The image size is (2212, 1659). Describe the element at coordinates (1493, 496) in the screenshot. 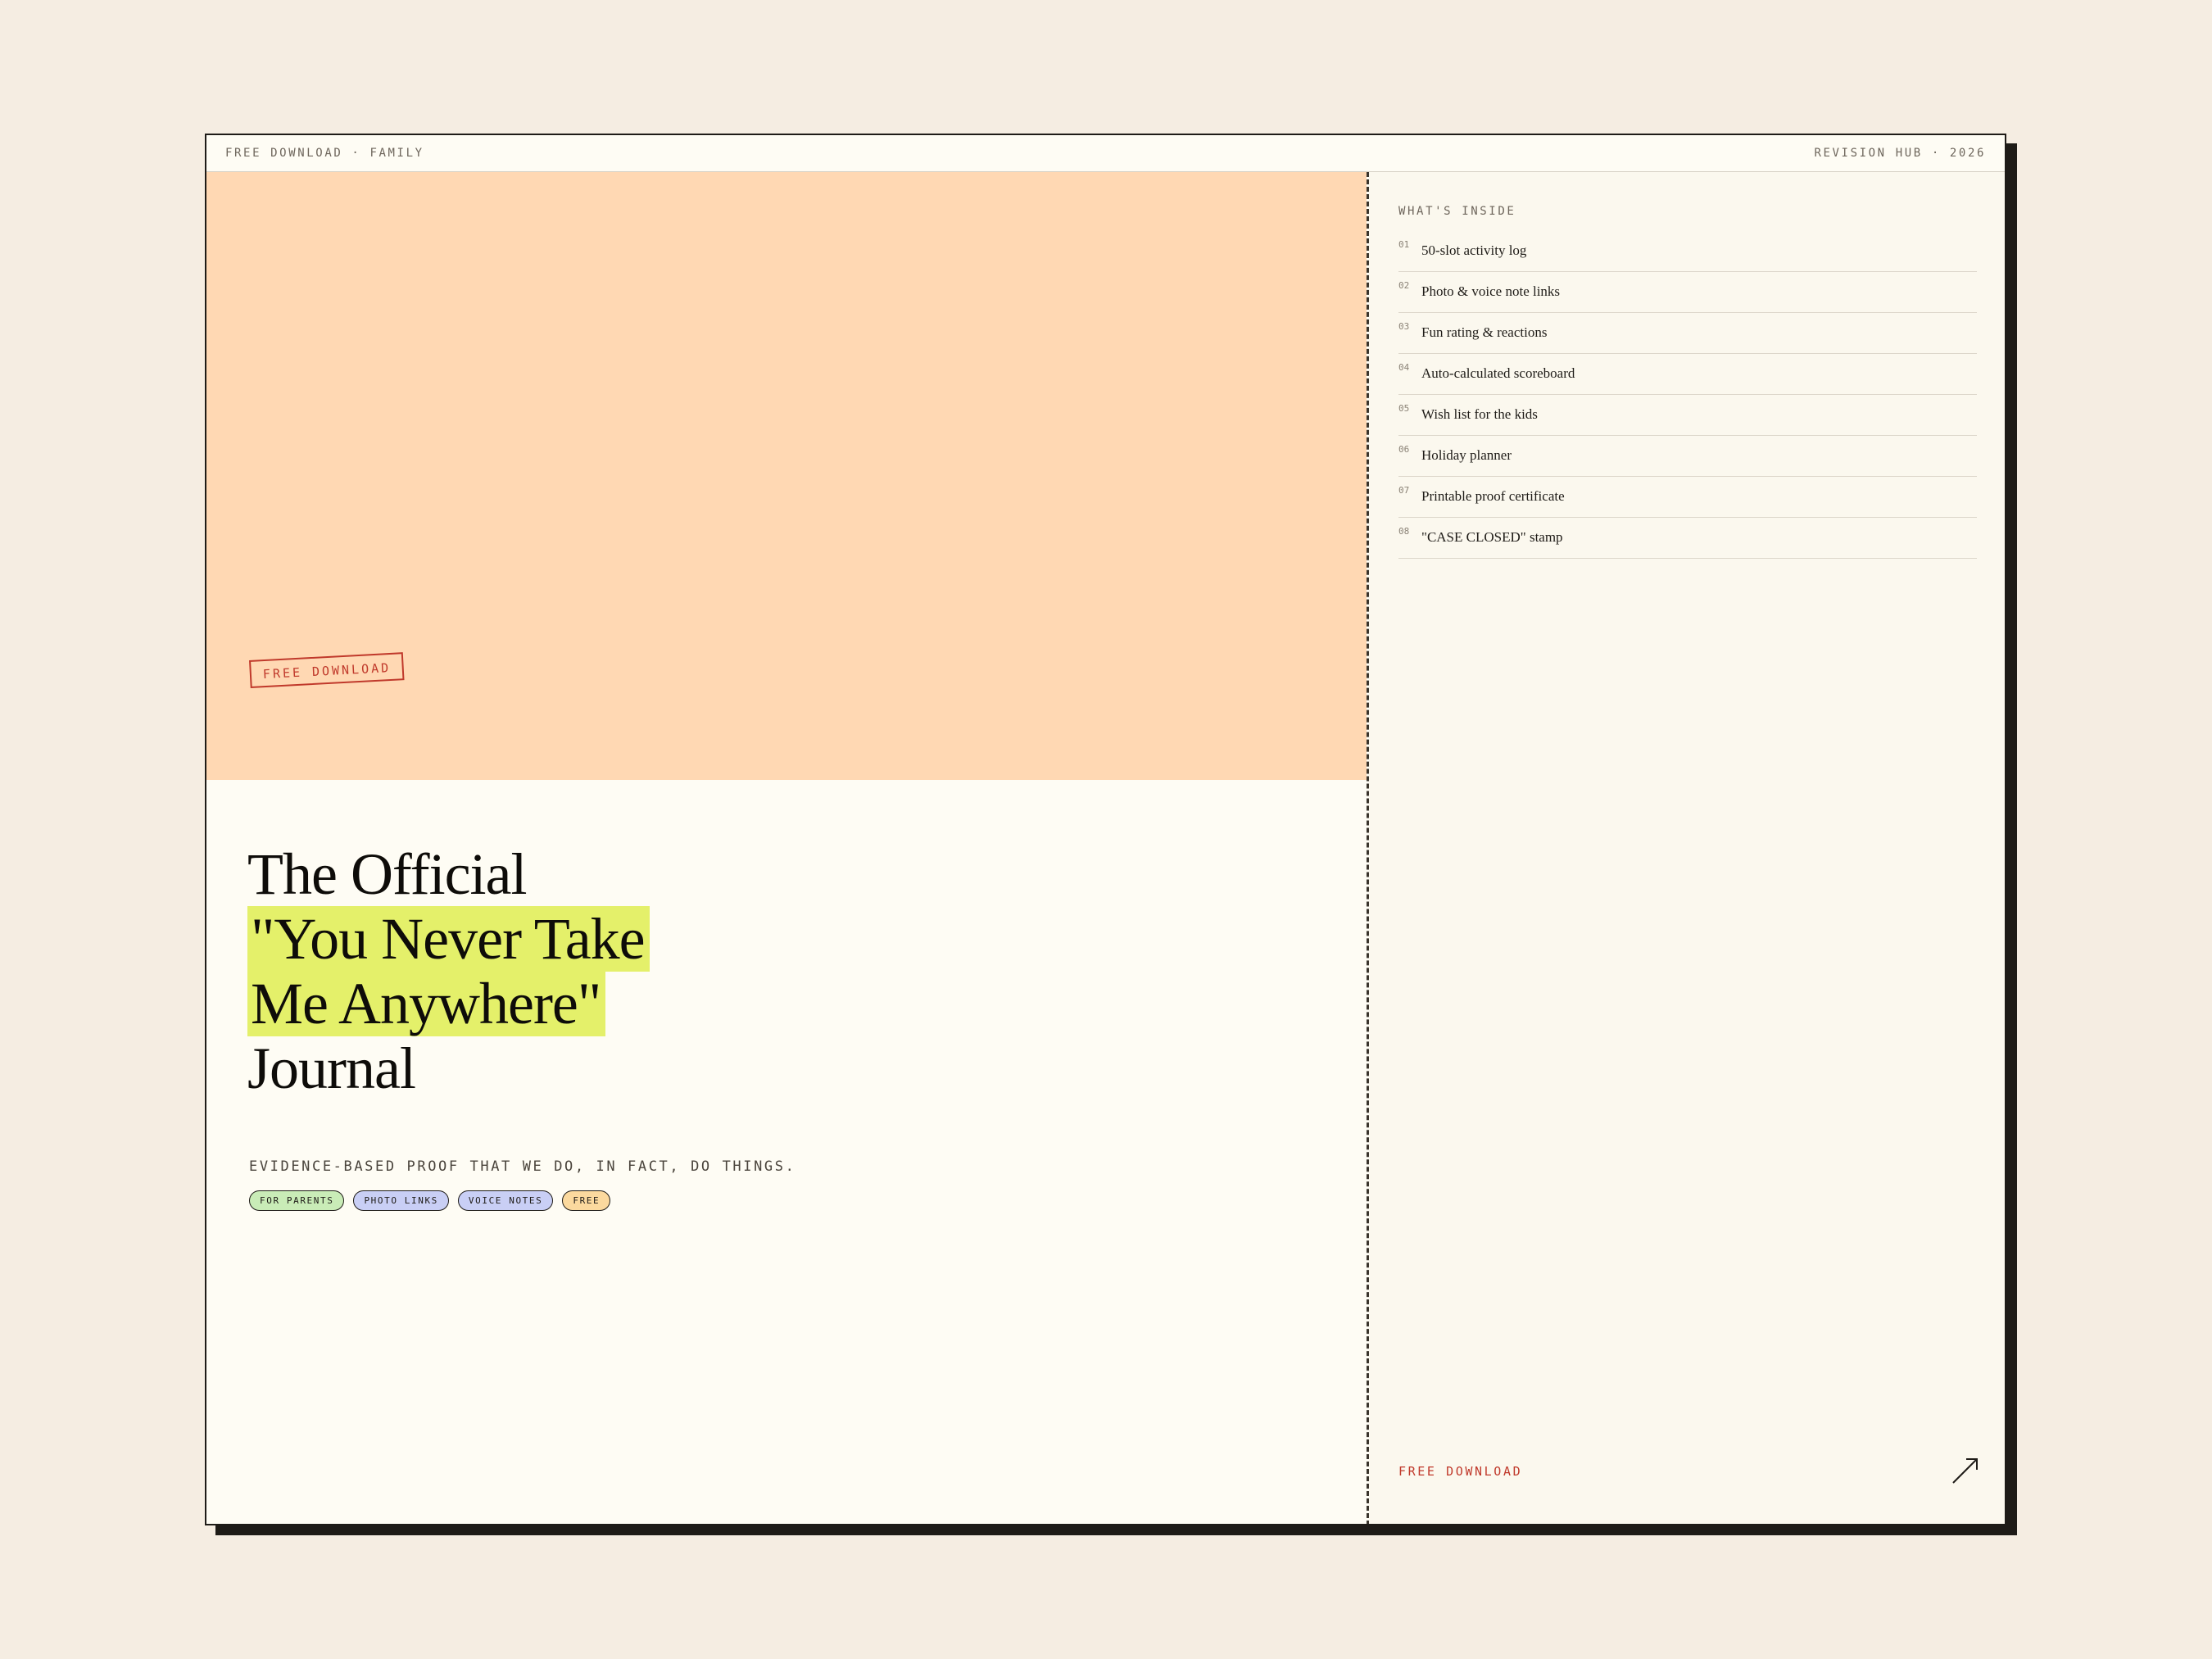

I see `item-label: Printable proof certificate` at that location.